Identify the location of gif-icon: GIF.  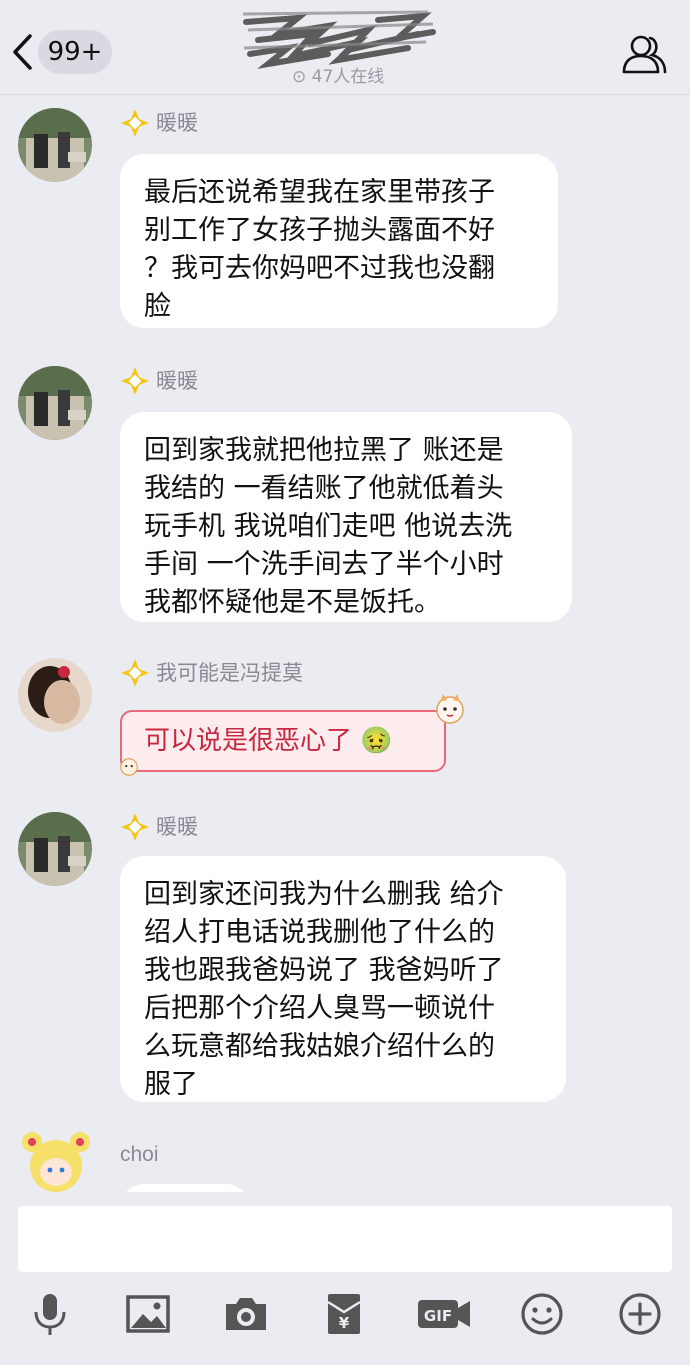
(444, 1314).